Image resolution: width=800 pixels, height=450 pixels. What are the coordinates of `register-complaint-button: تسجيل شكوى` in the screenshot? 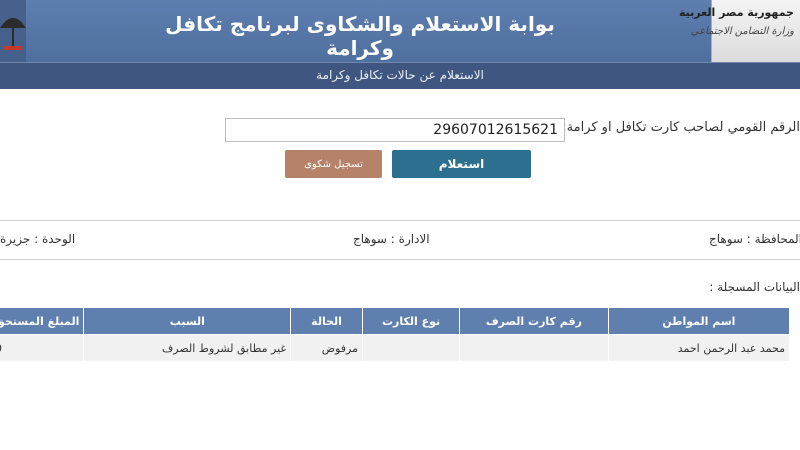 It's located at (333, 164).